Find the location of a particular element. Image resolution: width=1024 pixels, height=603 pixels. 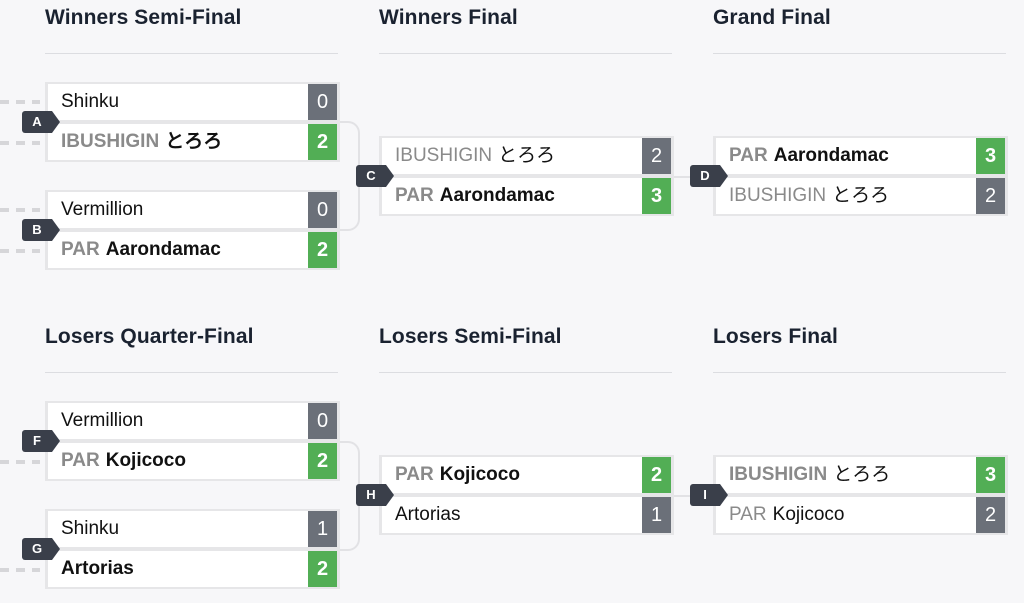

match-card: IBUSHIGIN とろろ 3 PAR Kojicoco 2 is located at coordinates (860, 495).